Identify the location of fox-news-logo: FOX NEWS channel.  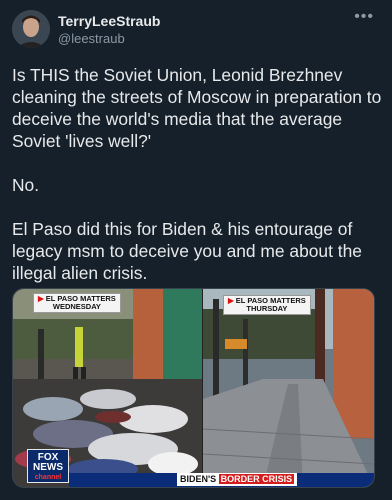
(48, 466).